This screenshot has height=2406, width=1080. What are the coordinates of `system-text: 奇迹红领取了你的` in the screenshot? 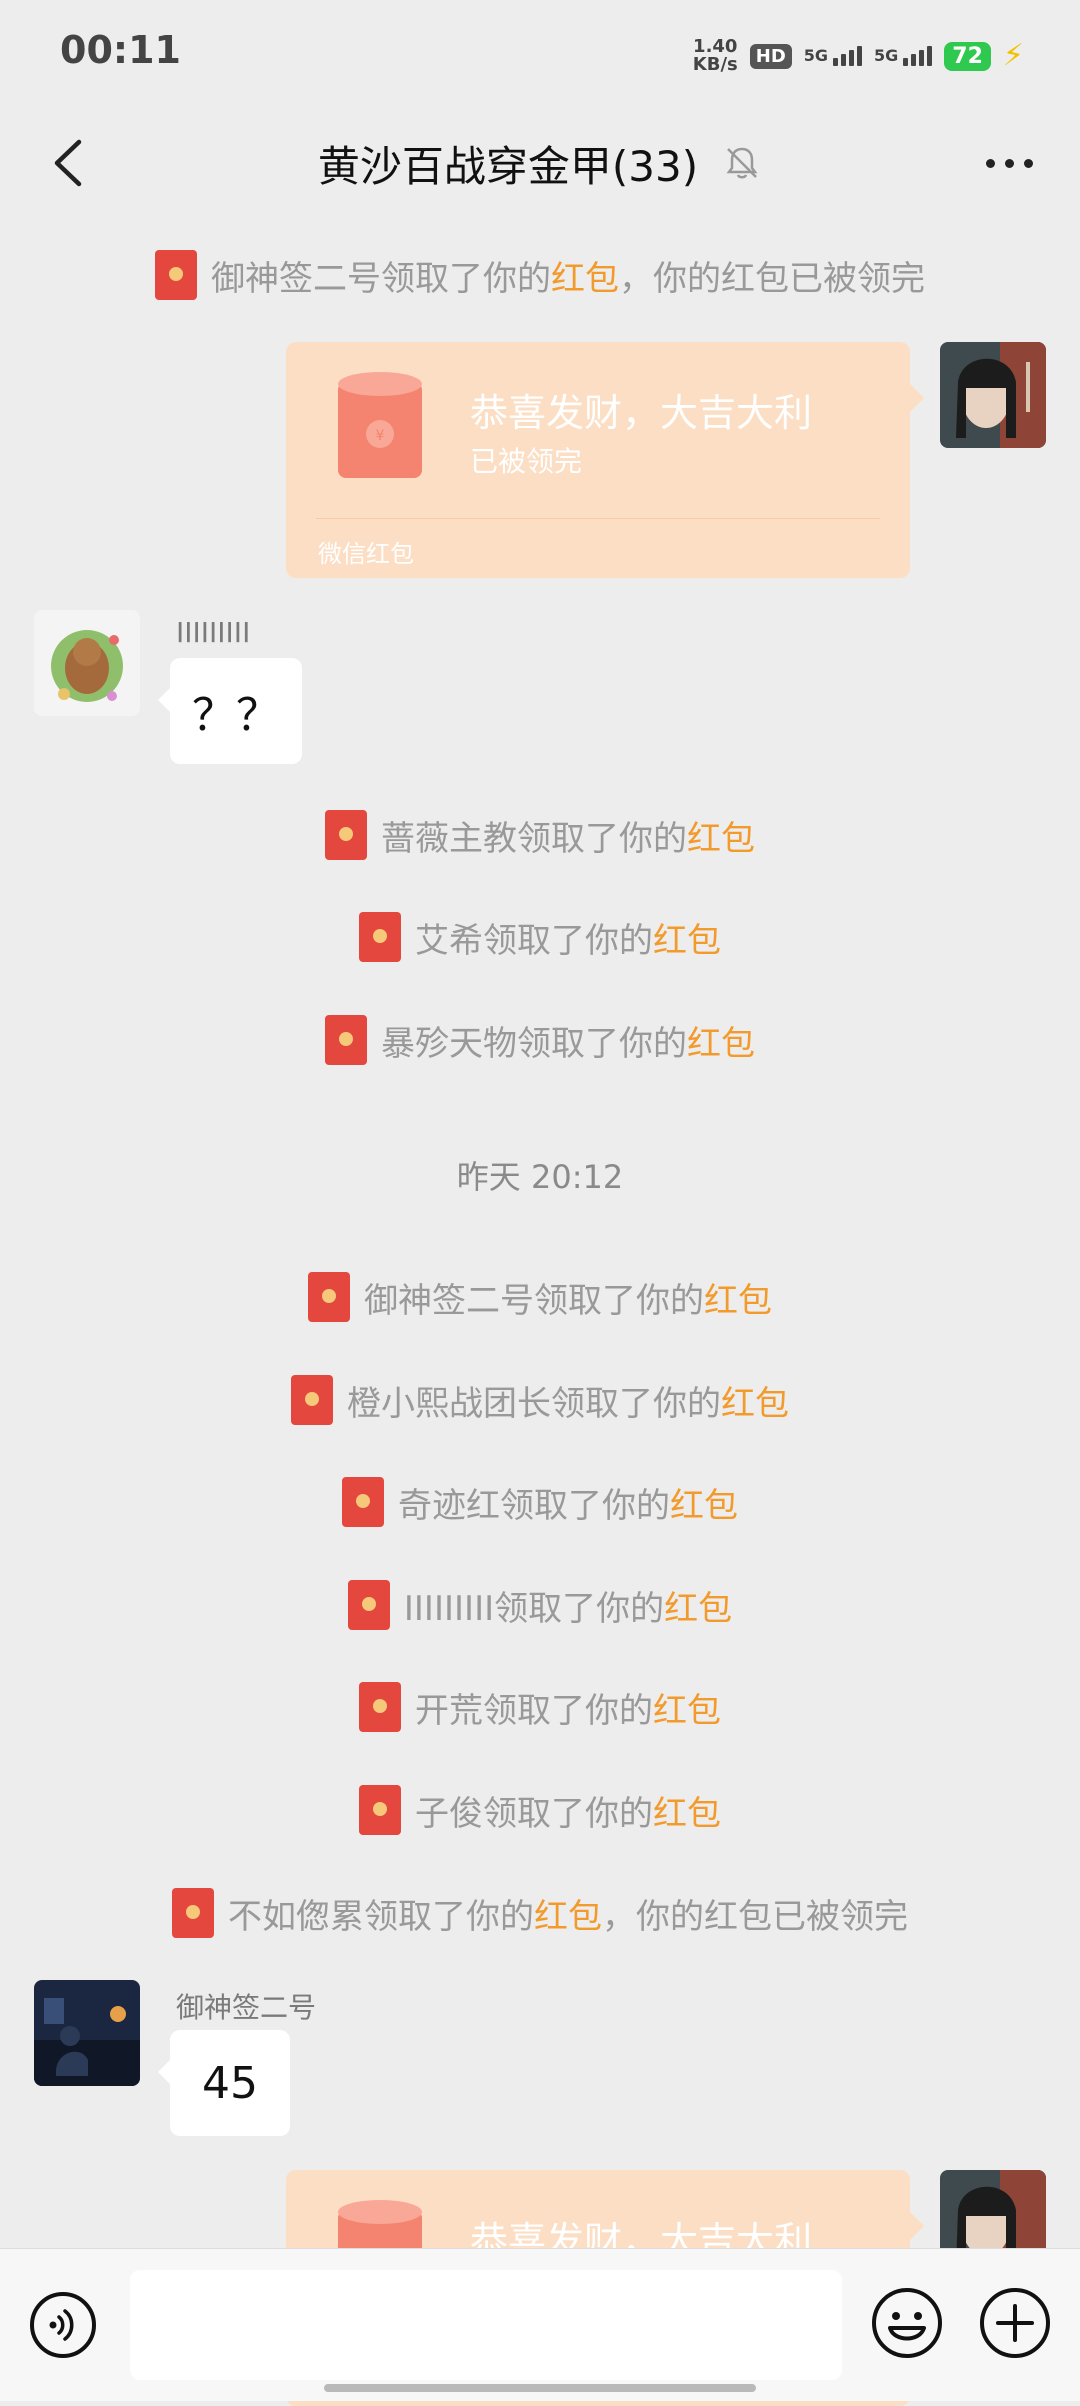 It's located at (534, 1505).